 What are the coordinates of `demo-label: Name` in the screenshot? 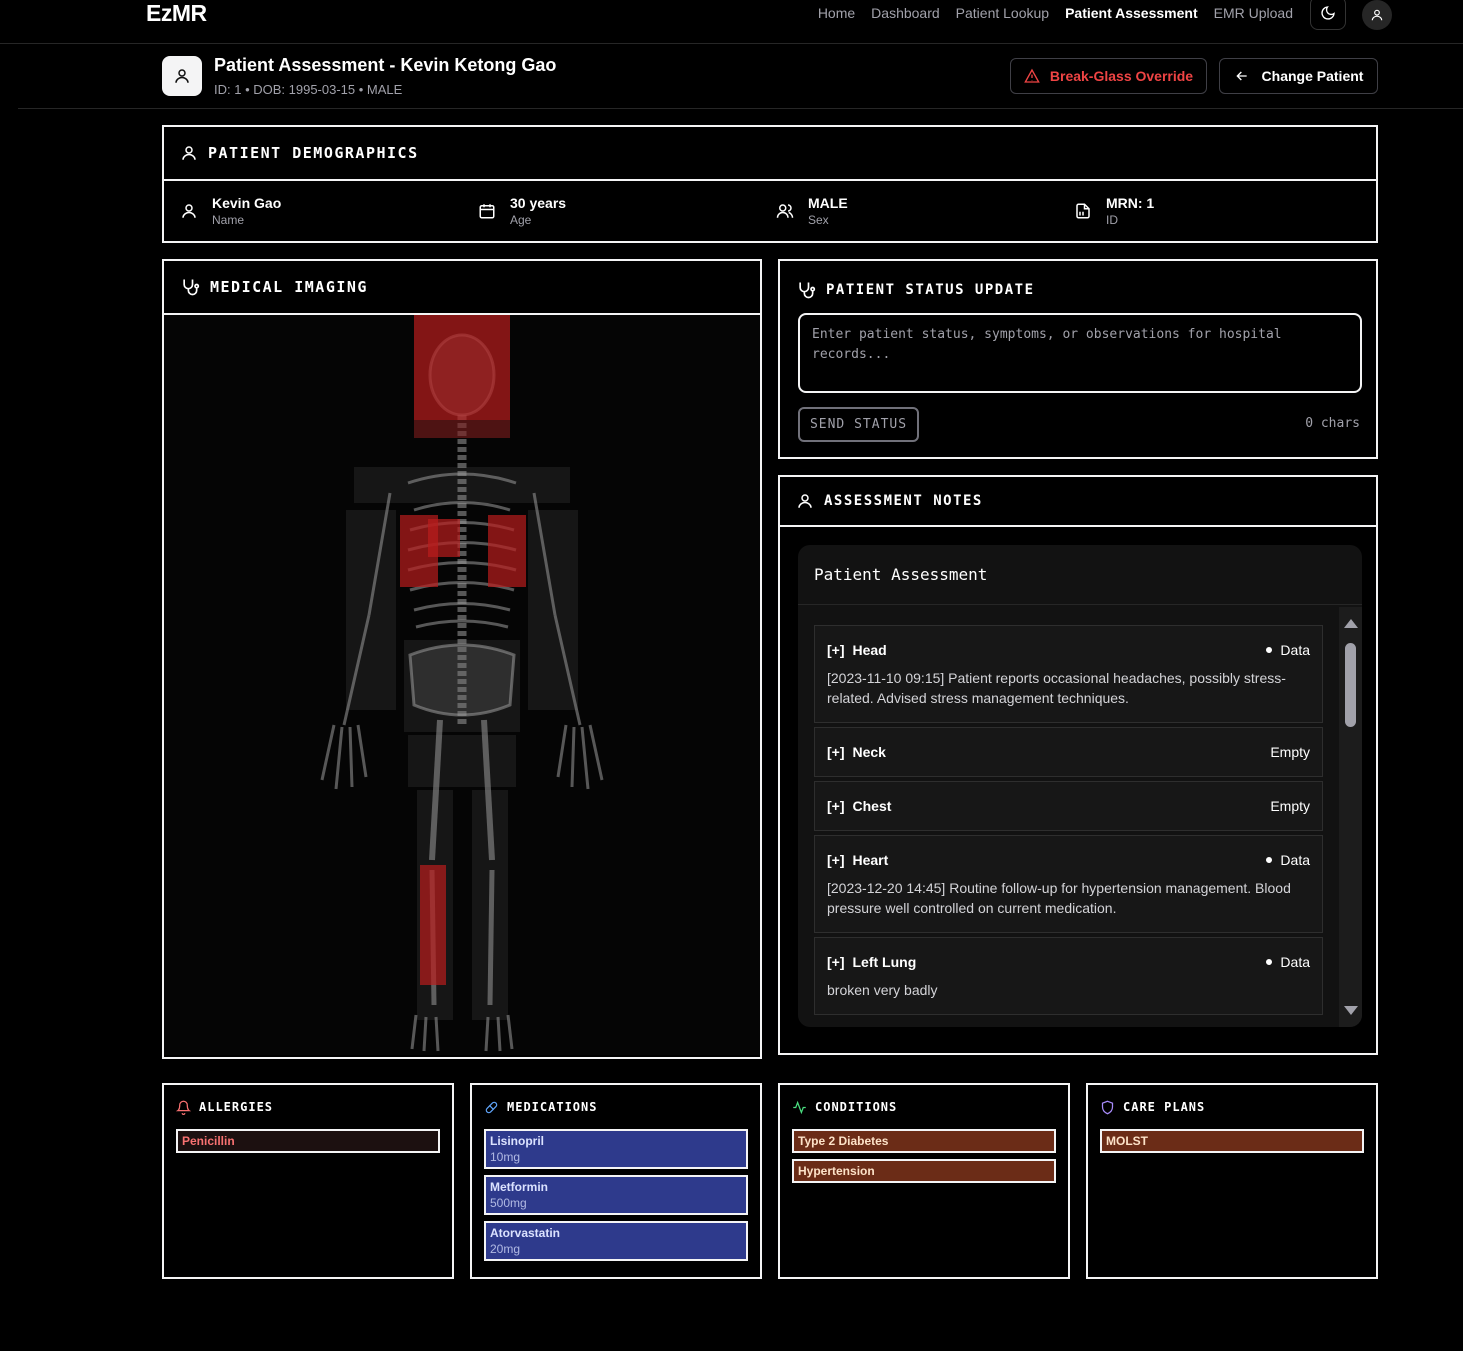 It's located at (228, 220).